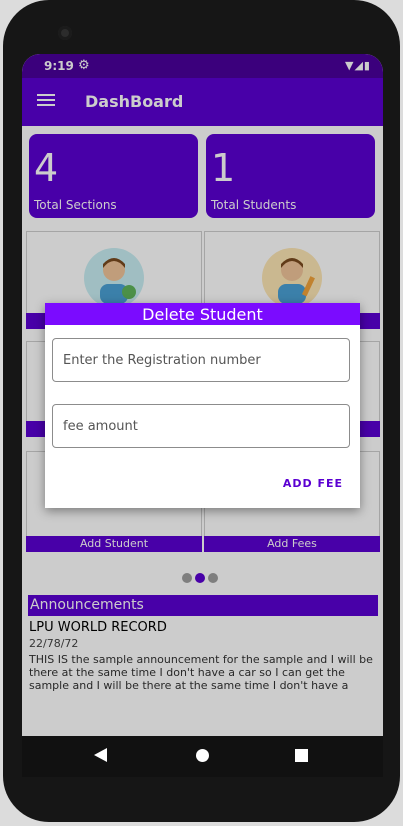 This screenshot has width=403, height=826. Describe the element at coordinates (313, 483) in the screenshot. I see `add-fee-button: ADD FEE` at that location.